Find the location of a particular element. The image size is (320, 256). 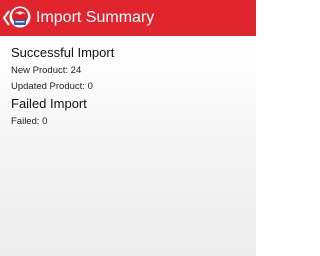

updated-product-count: 0 is located at coordinates (90, 86).